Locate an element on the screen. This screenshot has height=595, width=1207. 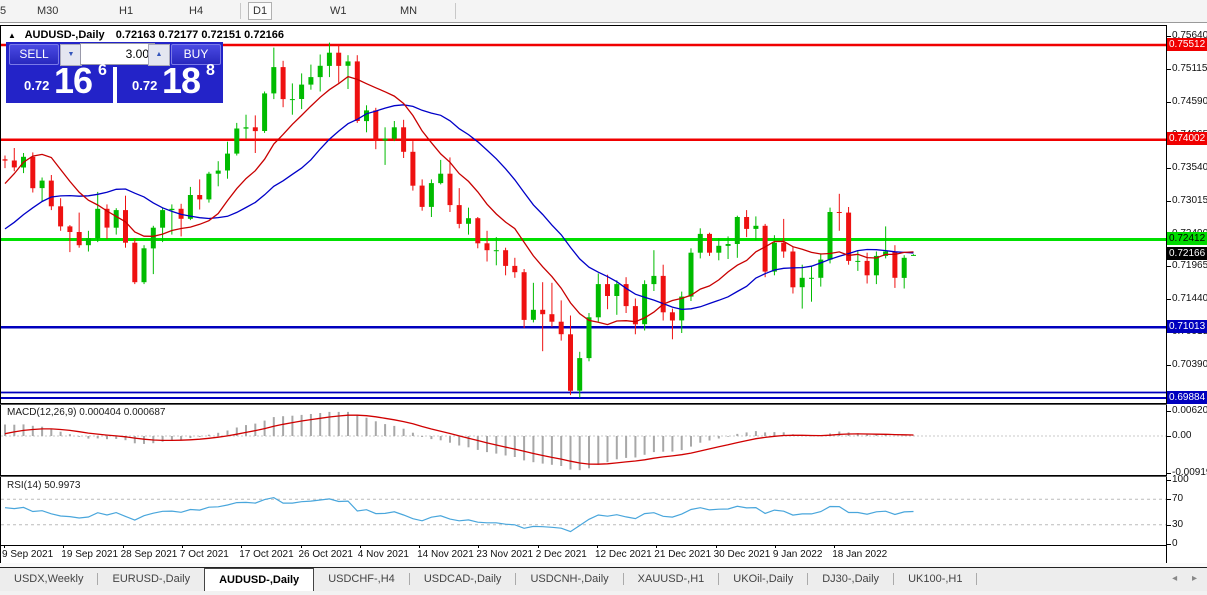
timeframe-button-mn: MN is located at coordinates (408, 11).